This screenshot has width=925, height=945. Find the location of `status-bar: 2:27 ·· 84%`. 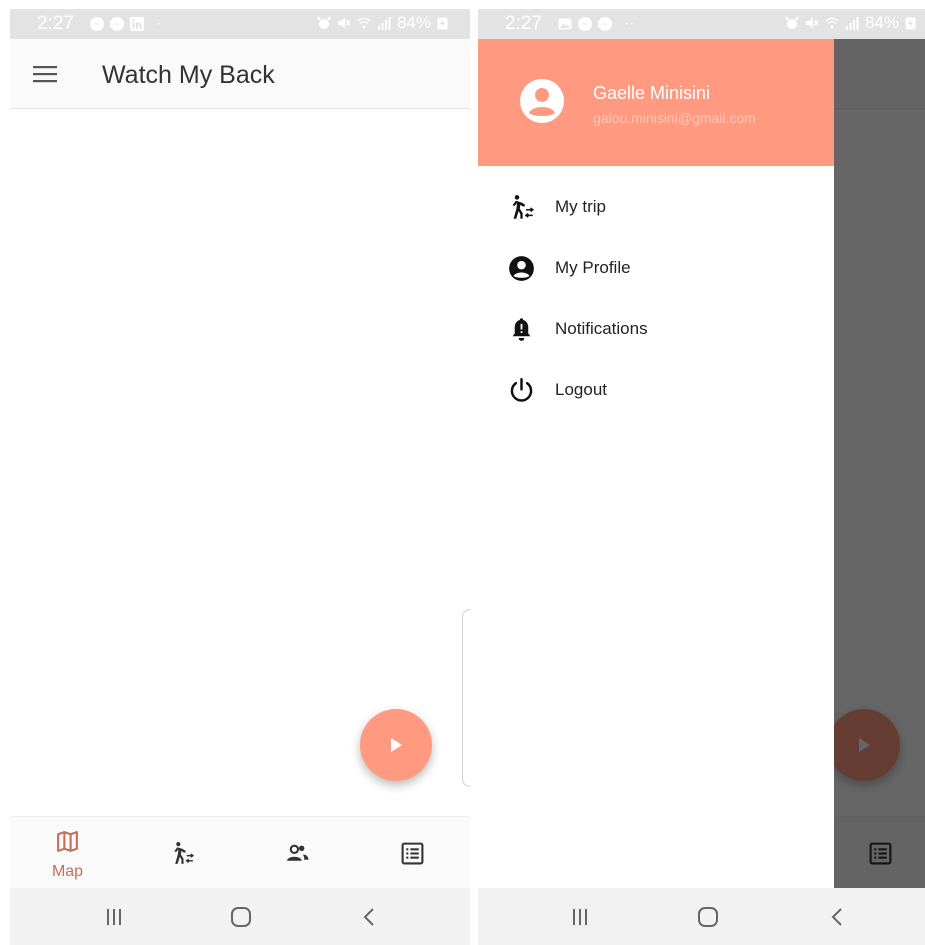

status-bar: 2:27 ·· 84% is located at coordinates (701, 24).